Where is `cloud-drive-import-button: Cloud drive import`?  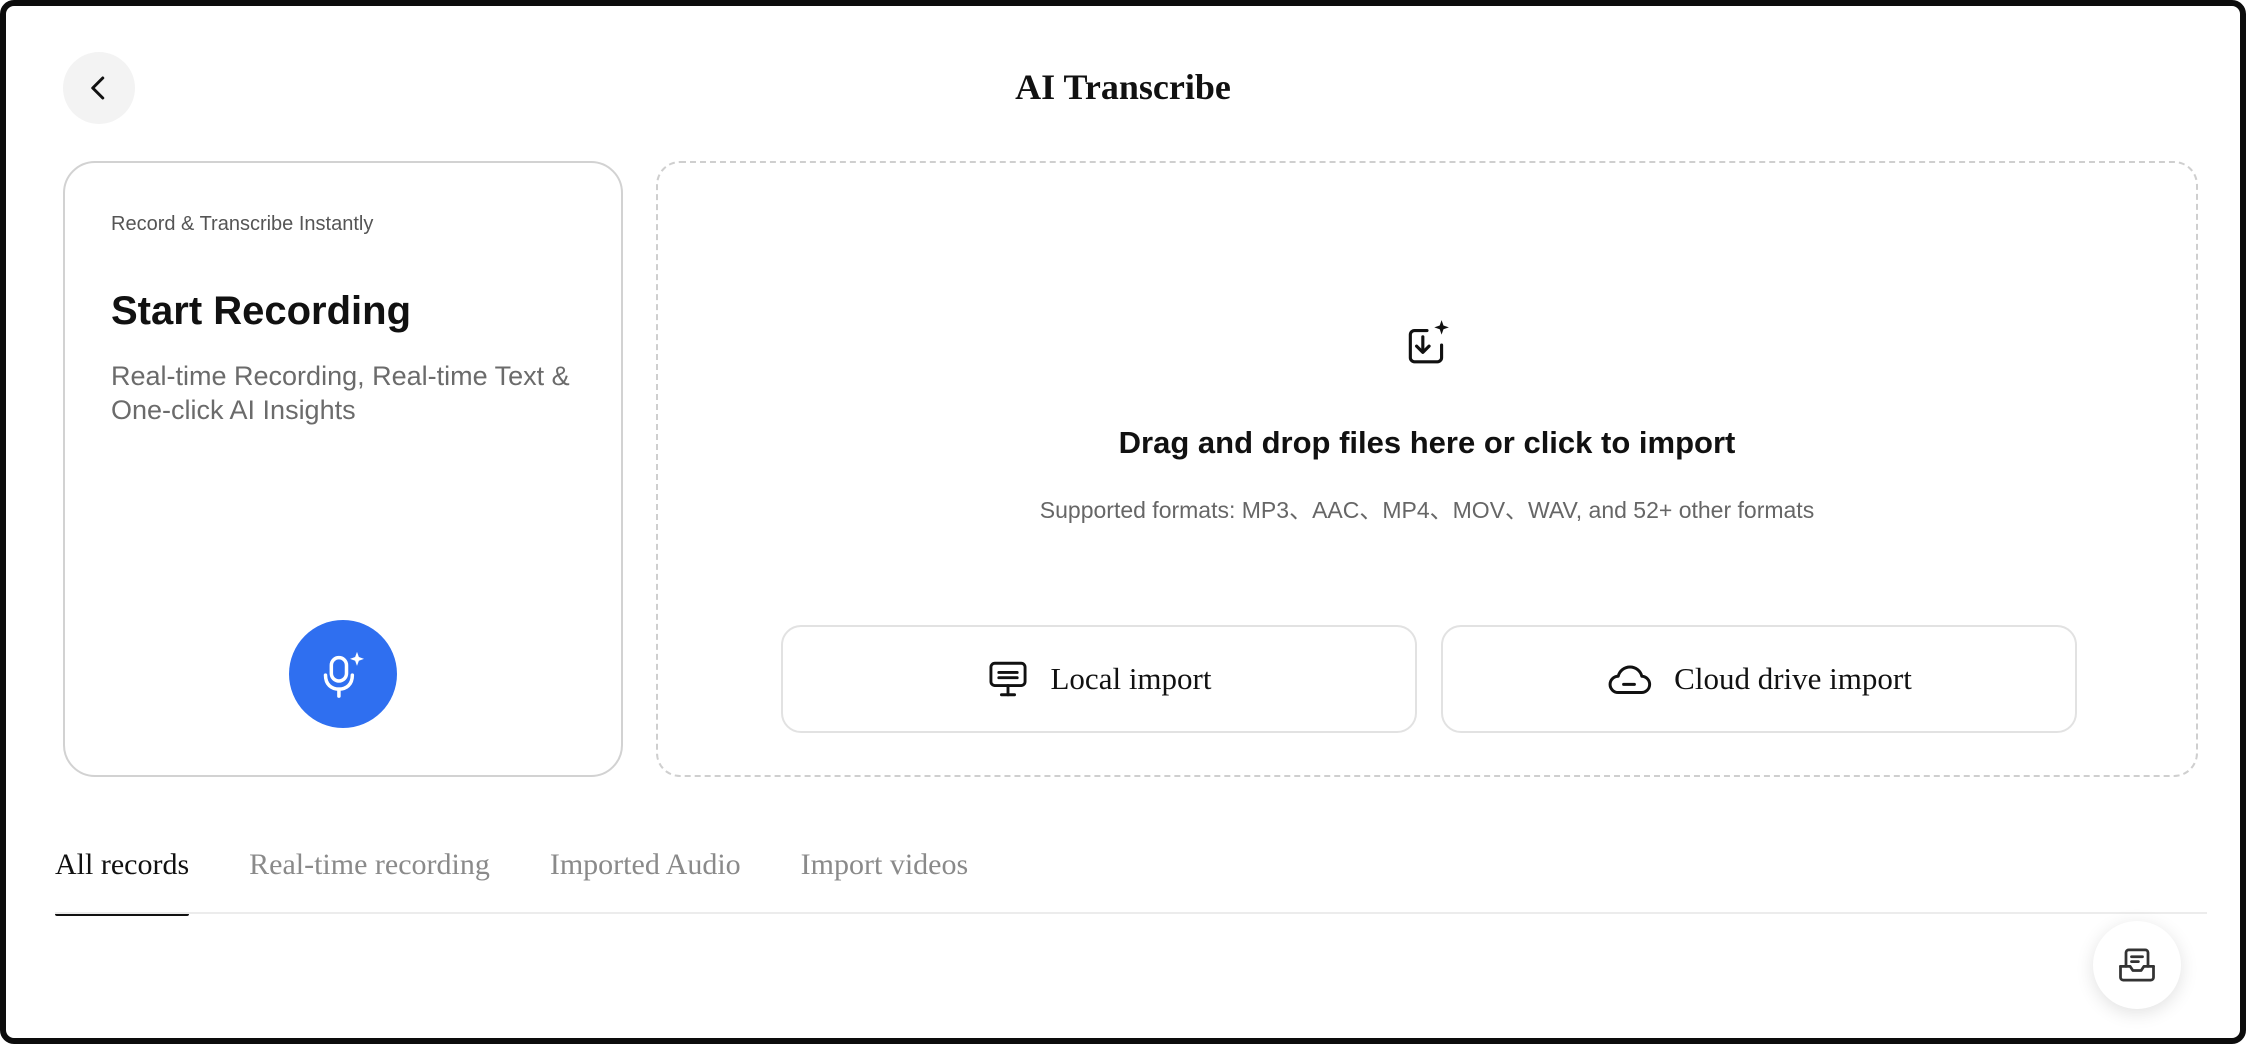 cloud-drive-import-button: Cloud drive import is located at coordinates (1759, 679).